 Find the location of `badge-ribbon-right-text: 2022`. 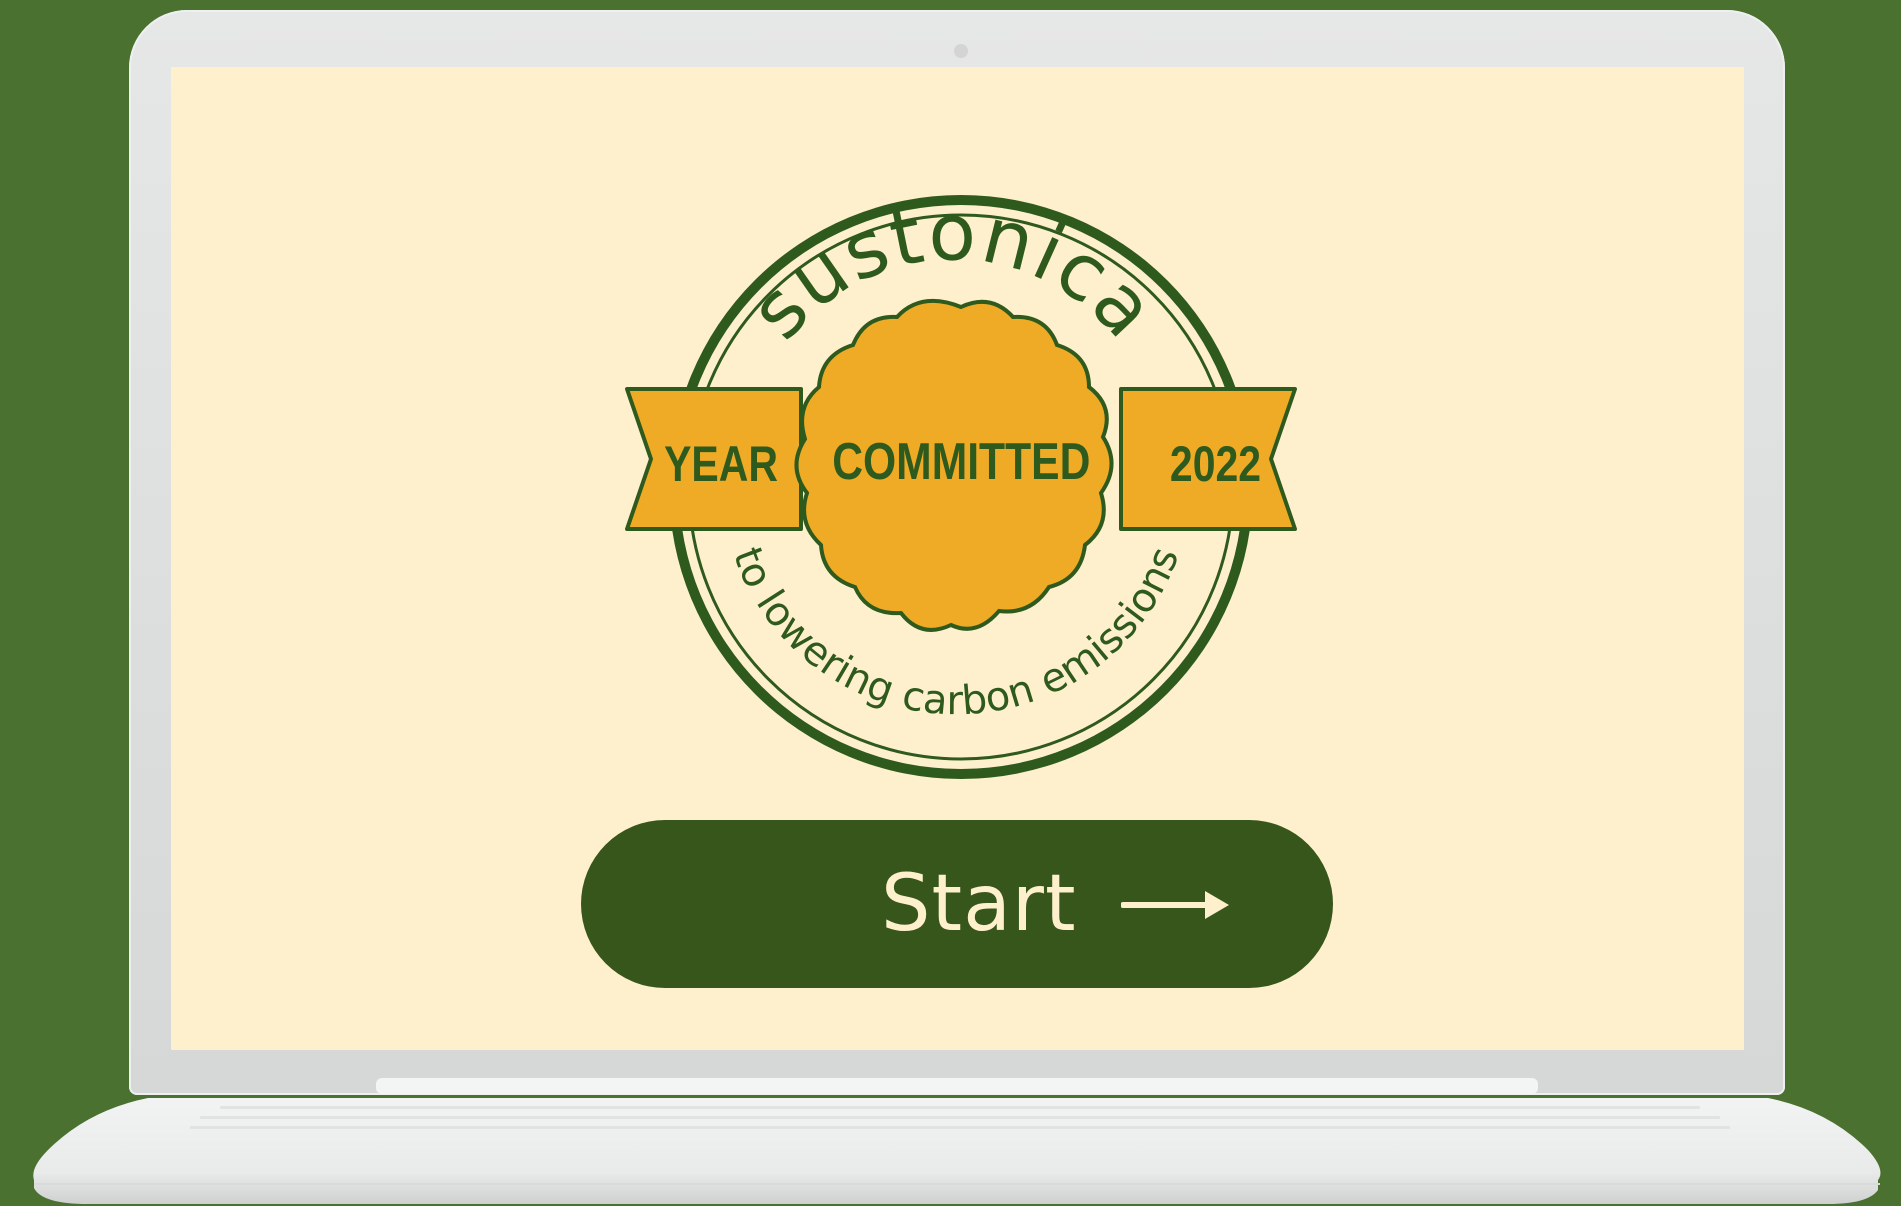

badge-ribbon-right-text: 2022 is located at coordinates (1215, 464).